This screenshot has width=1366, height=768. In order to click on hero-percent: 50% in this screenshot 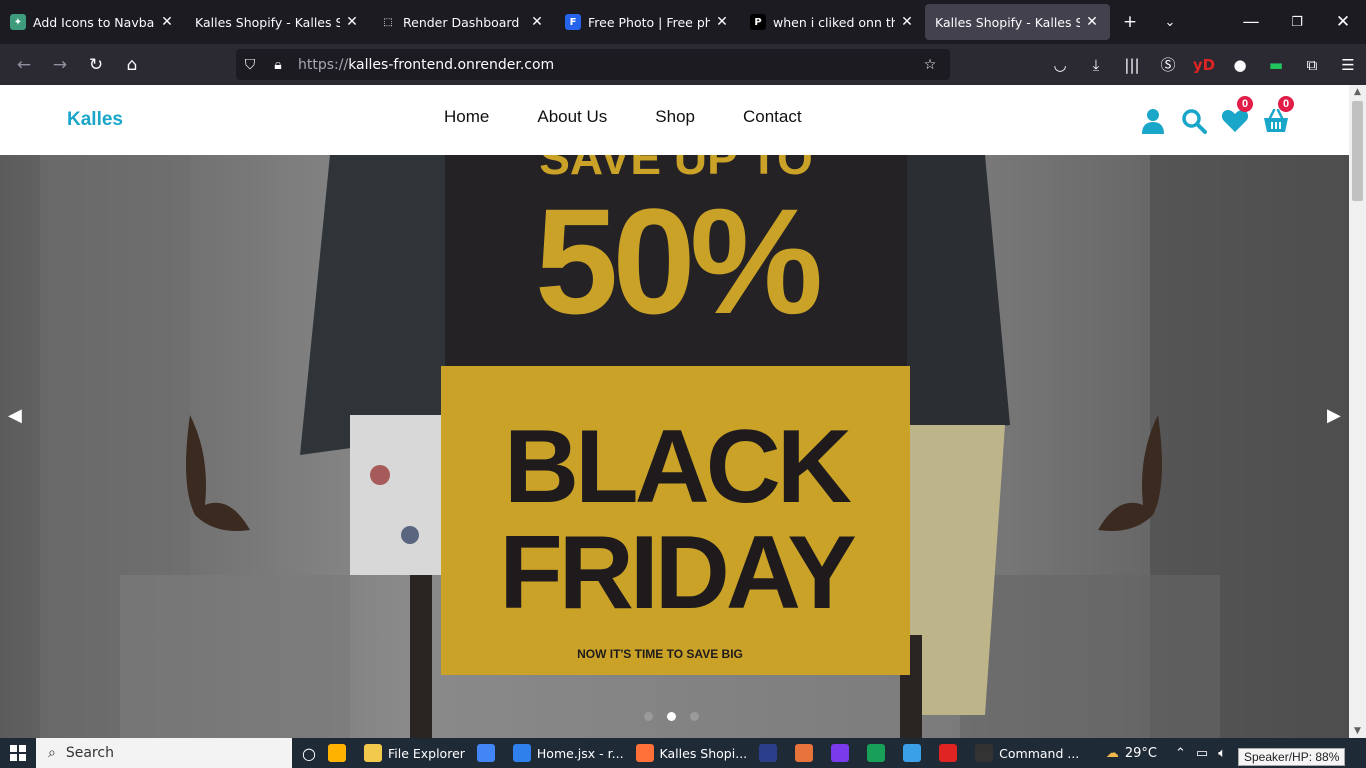, I will do `click(678, 261)`.